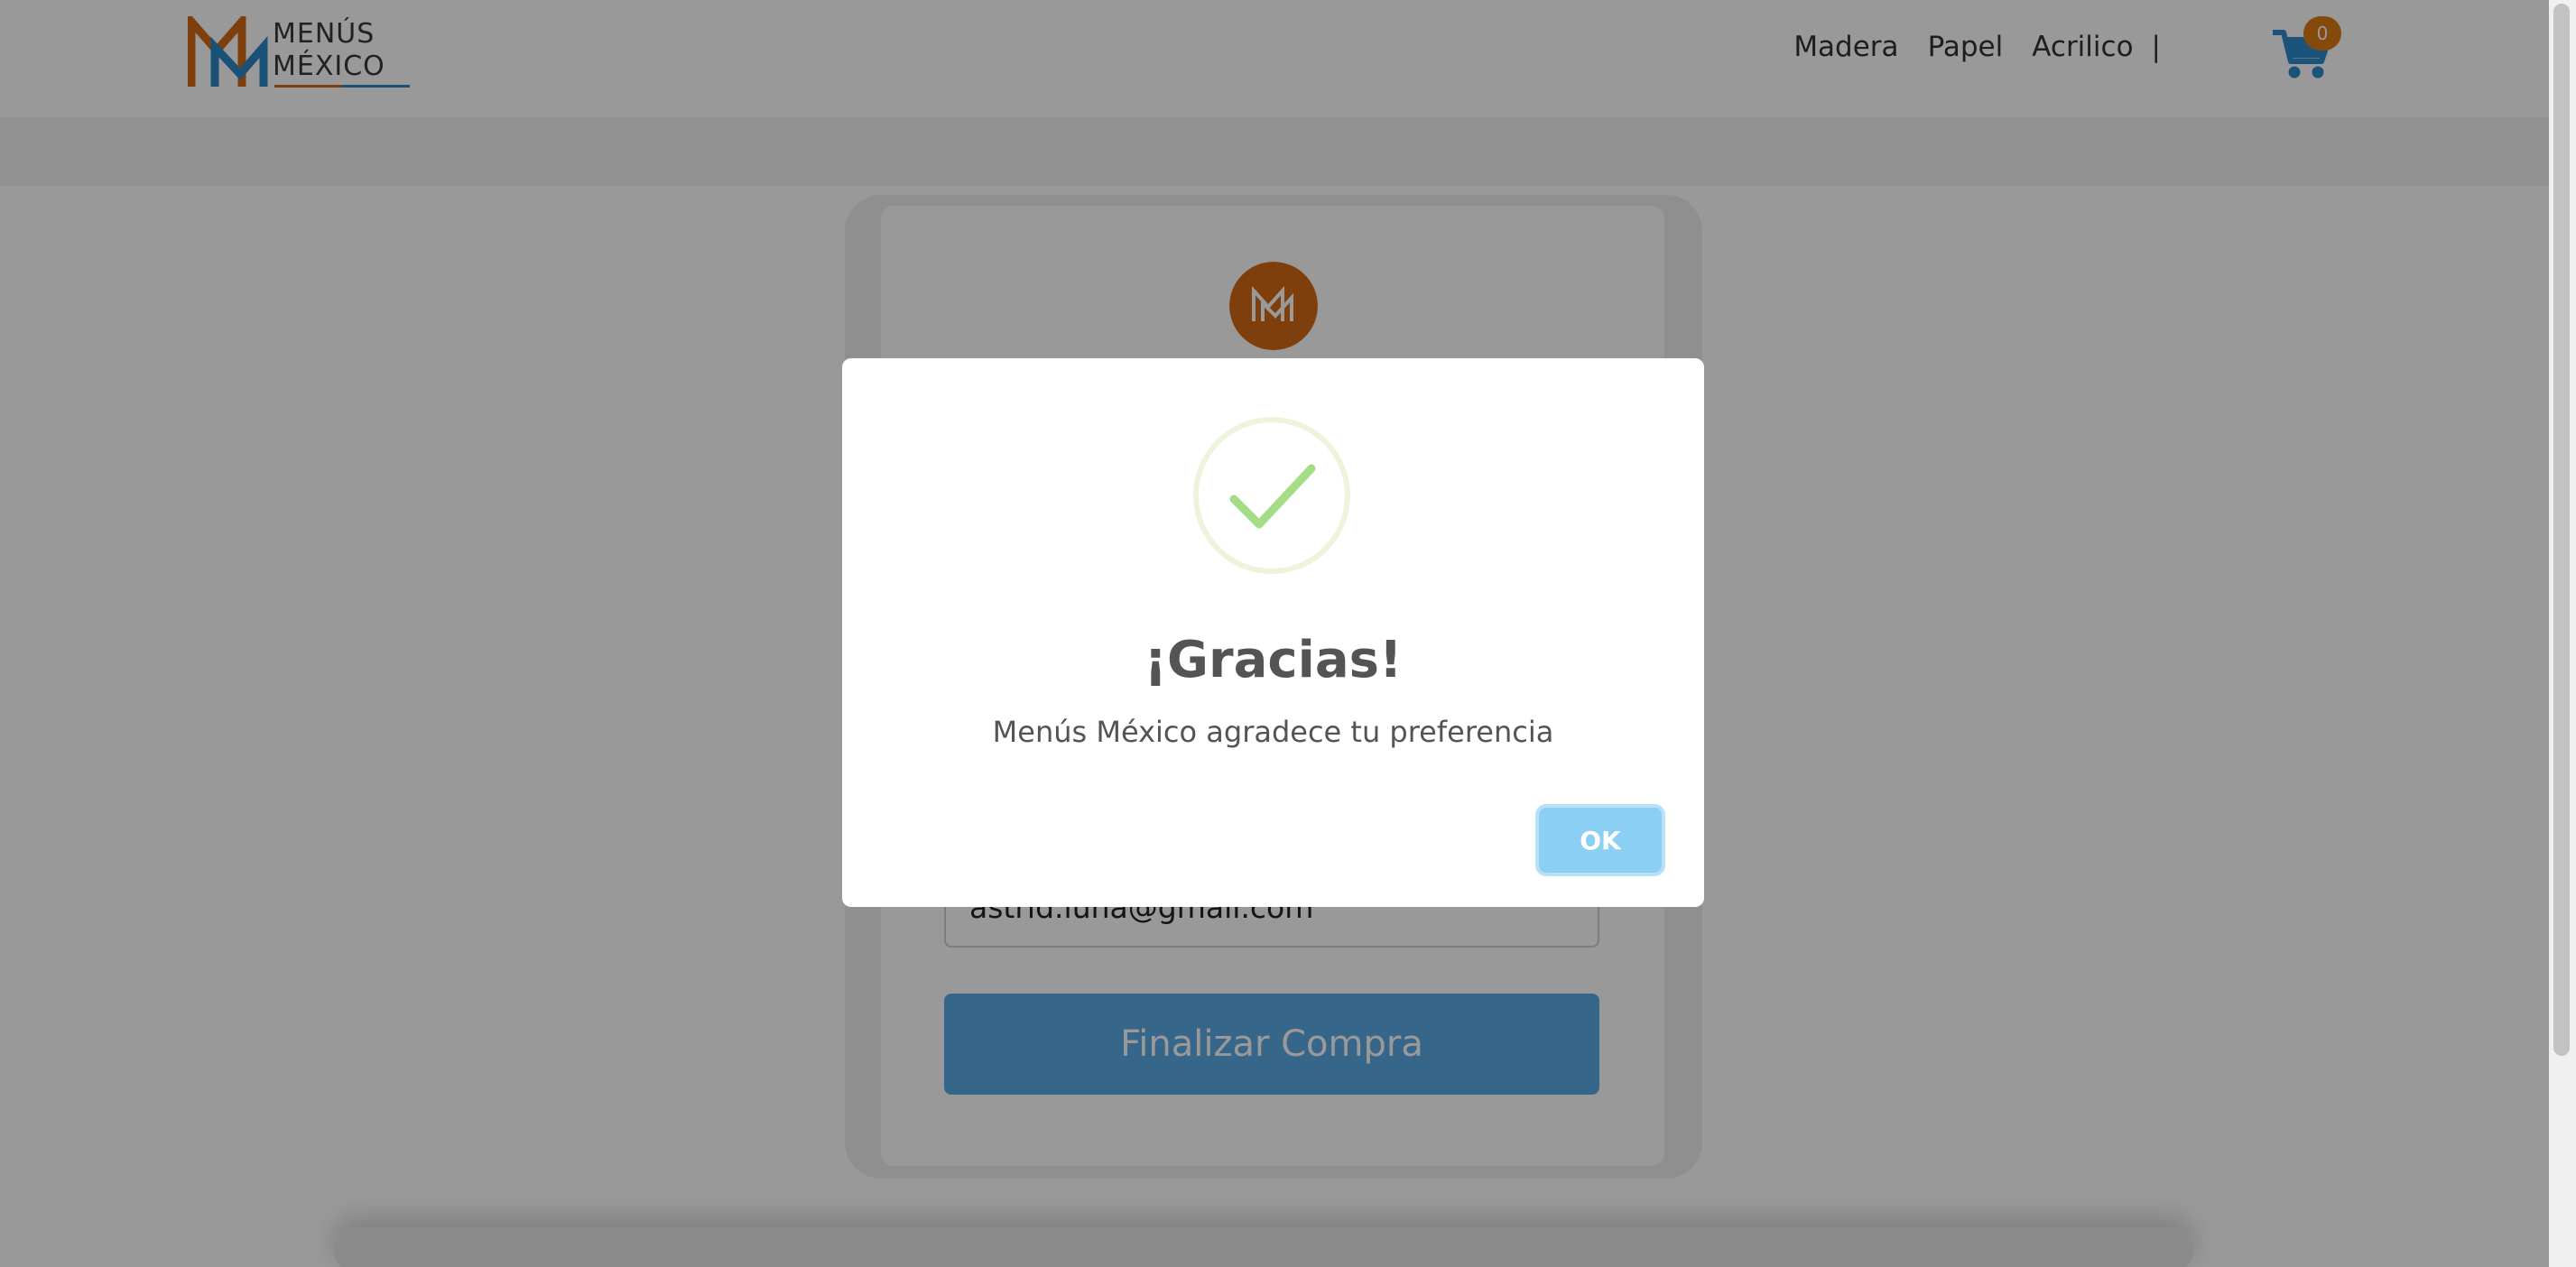  What do you see at coordinates (1600, 840) in the screenshot?
I see `ok-button: OK` at bounding box center [1600, 840].